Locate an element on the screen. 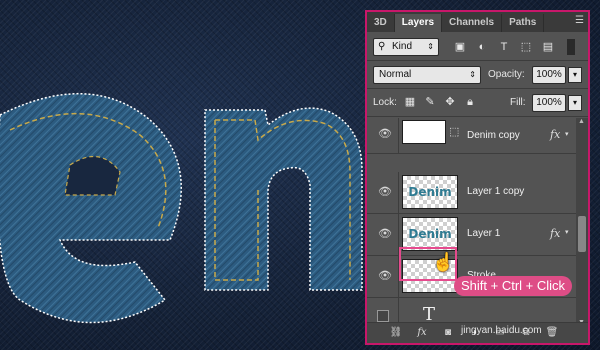  filter-kind-value: Kind is located at coordinates (402, 46).